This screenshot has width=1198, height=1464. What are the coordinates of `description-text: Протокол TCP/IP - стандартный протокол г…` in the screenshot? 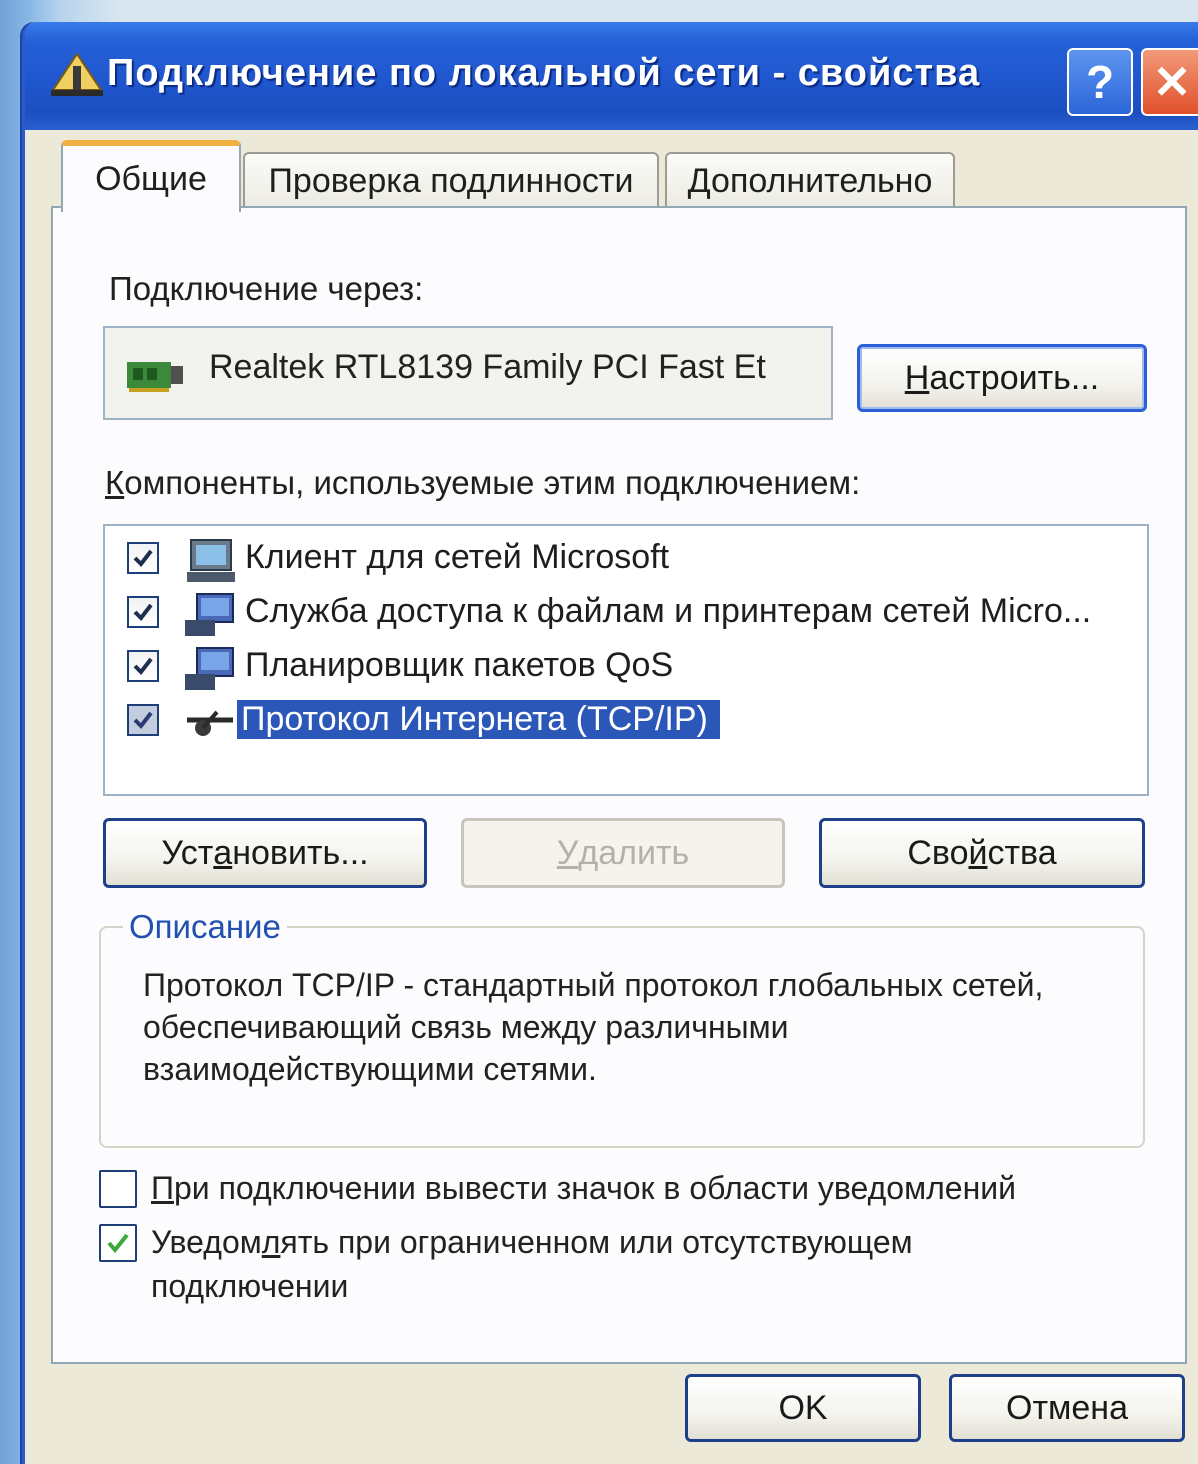 It's located at (593, 1027).